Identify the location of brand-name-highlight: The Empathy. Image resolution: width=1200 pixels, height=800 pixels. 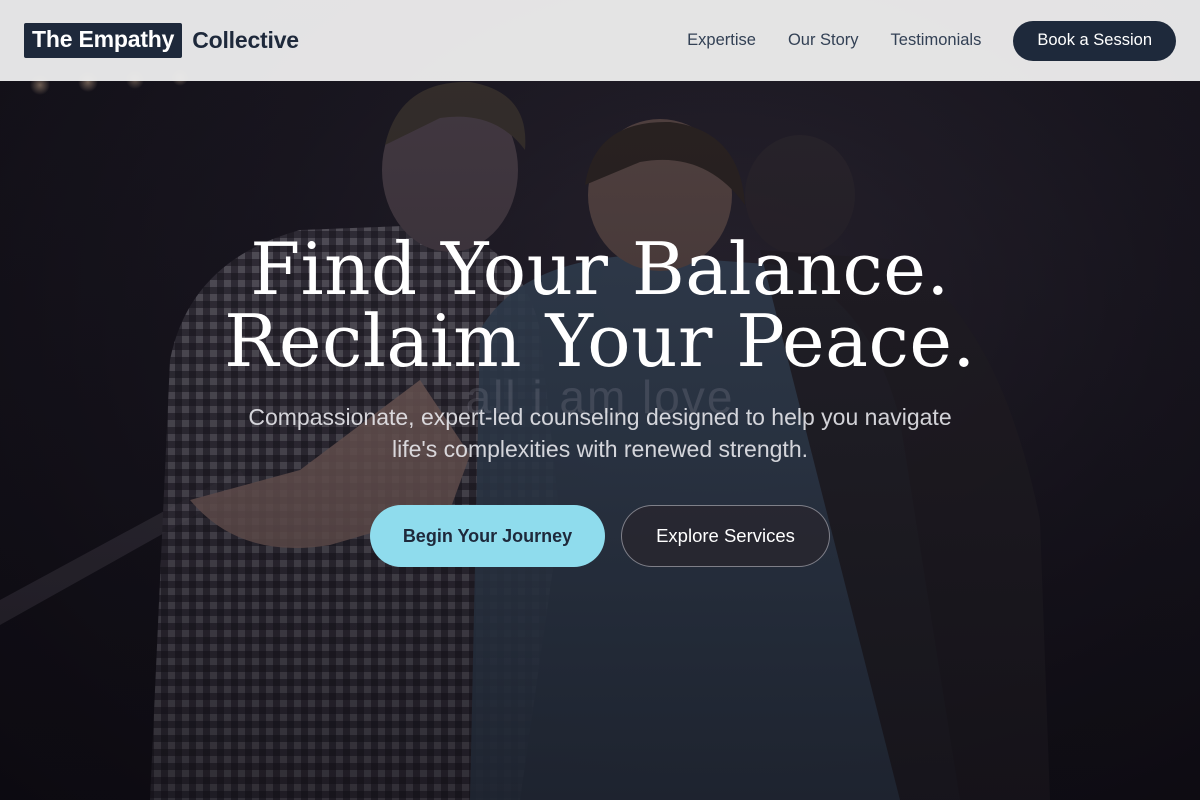
(103, 40).